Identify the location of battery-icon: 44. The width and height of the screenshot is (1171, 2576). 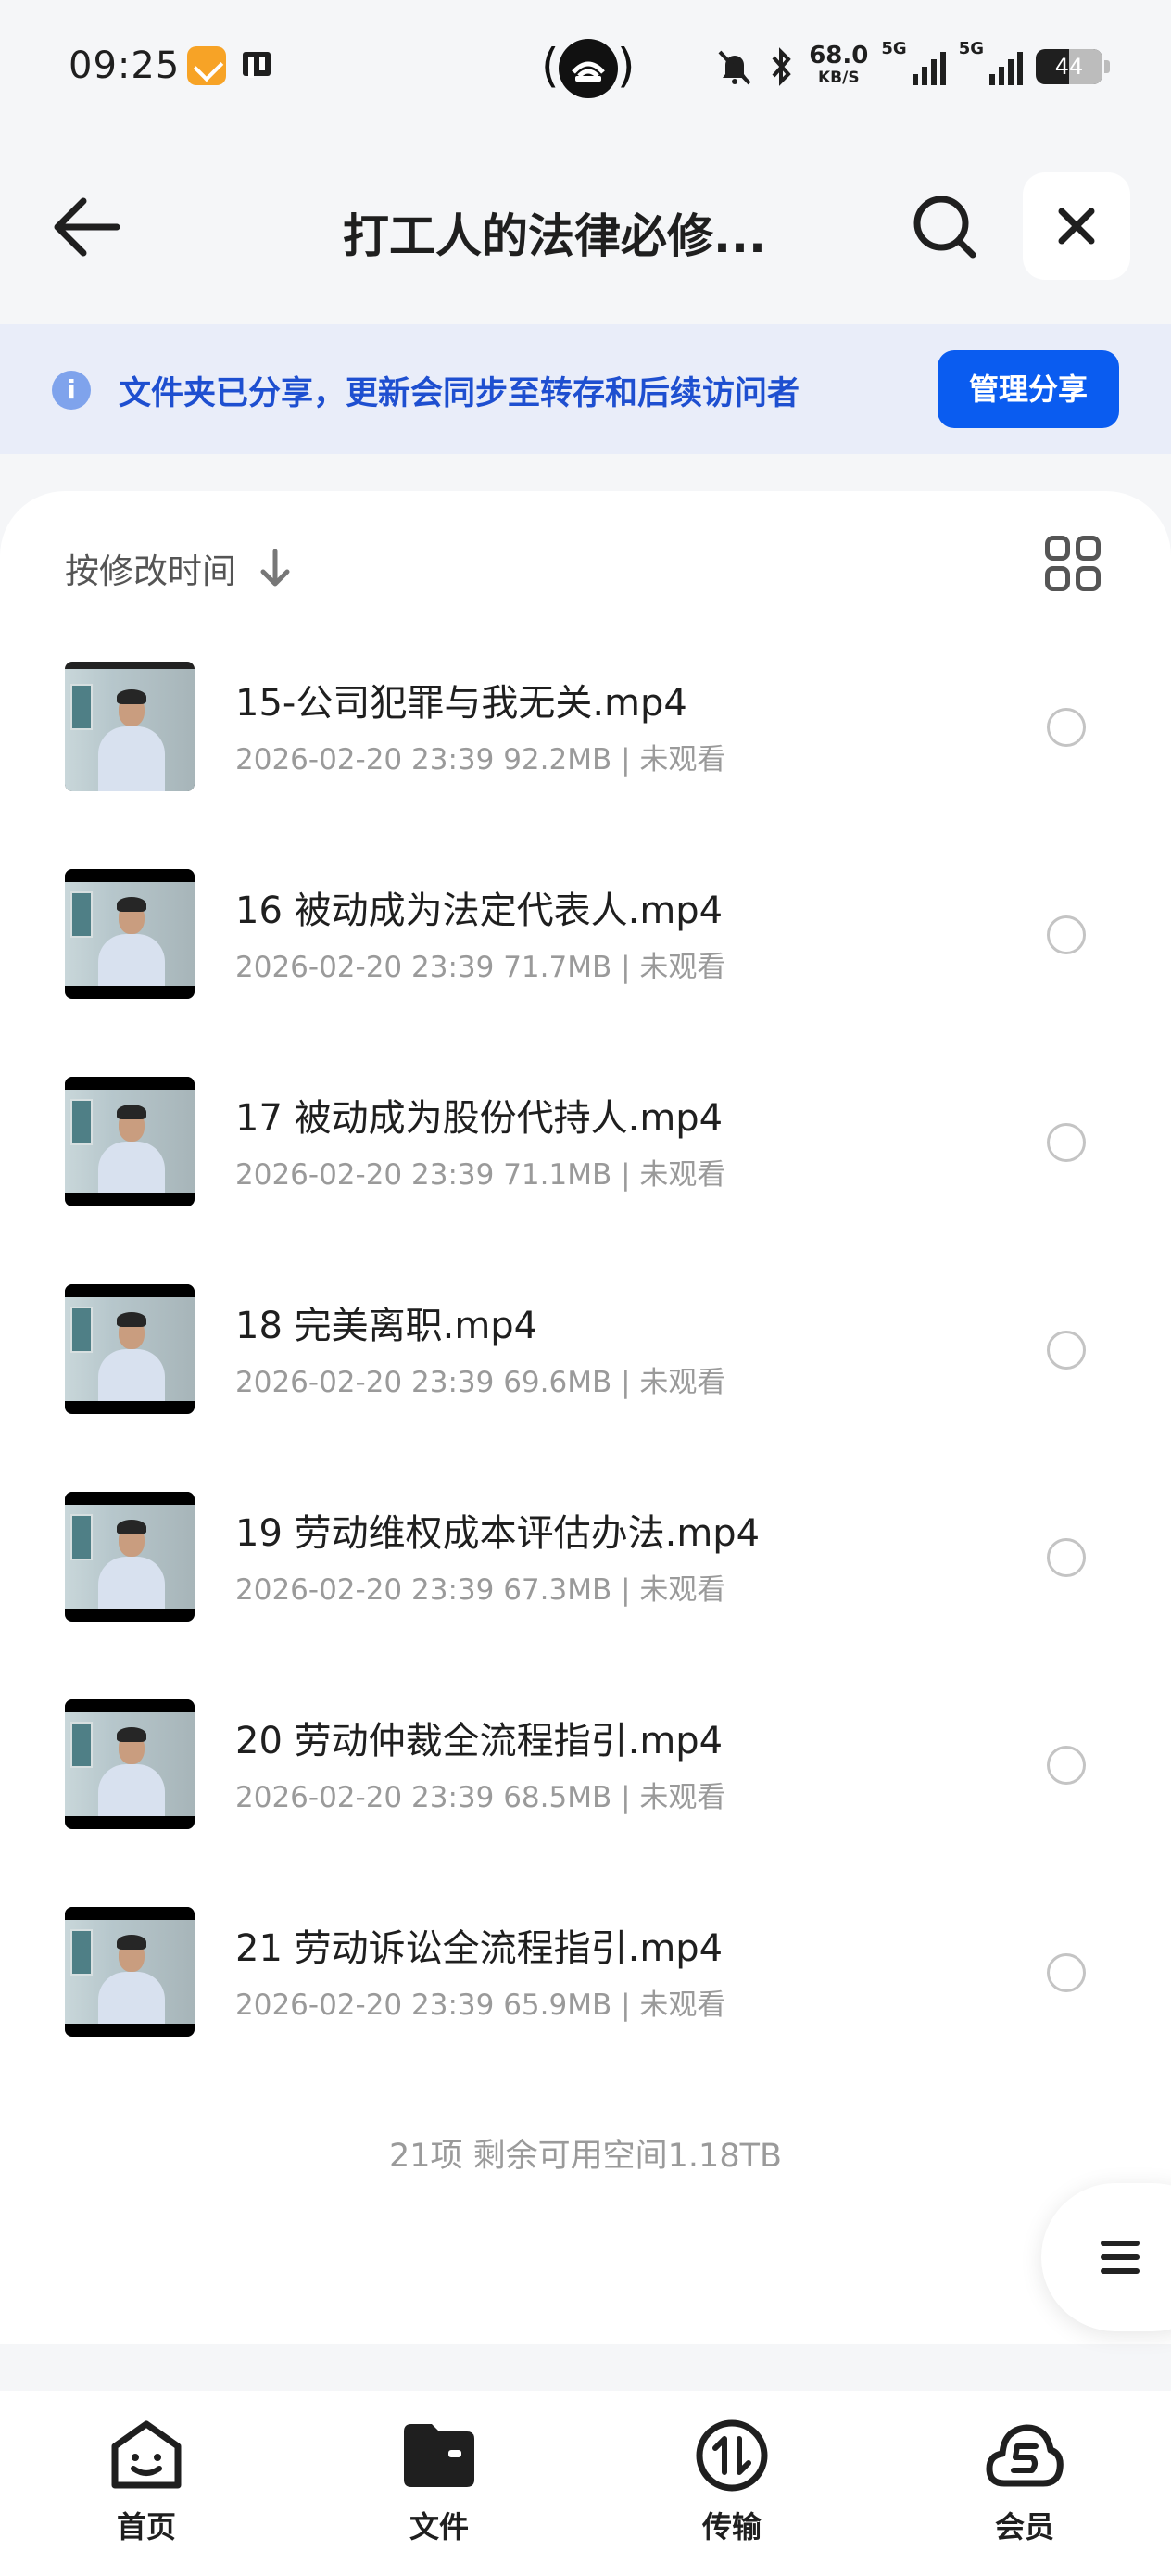
(1073, 66).